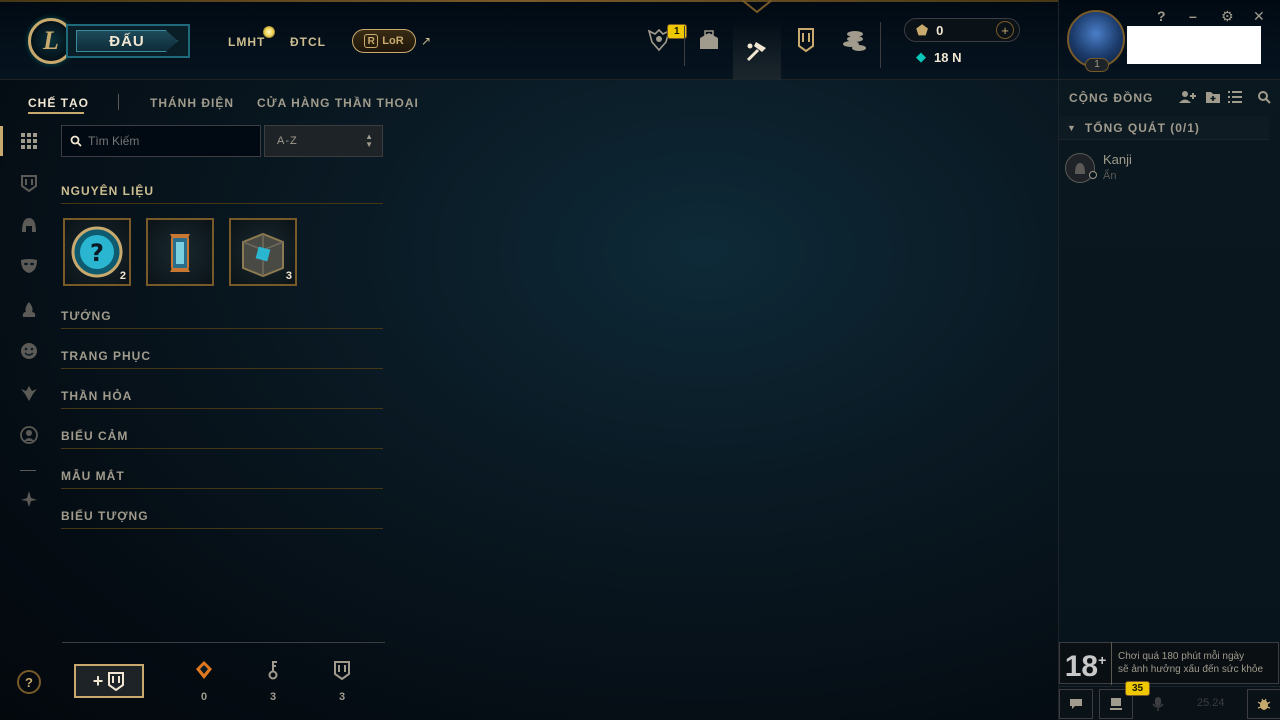 Image resolution: width=1280 pixels, height=720 pixels. I want to click on tab-active-underline, so click(56, 113).